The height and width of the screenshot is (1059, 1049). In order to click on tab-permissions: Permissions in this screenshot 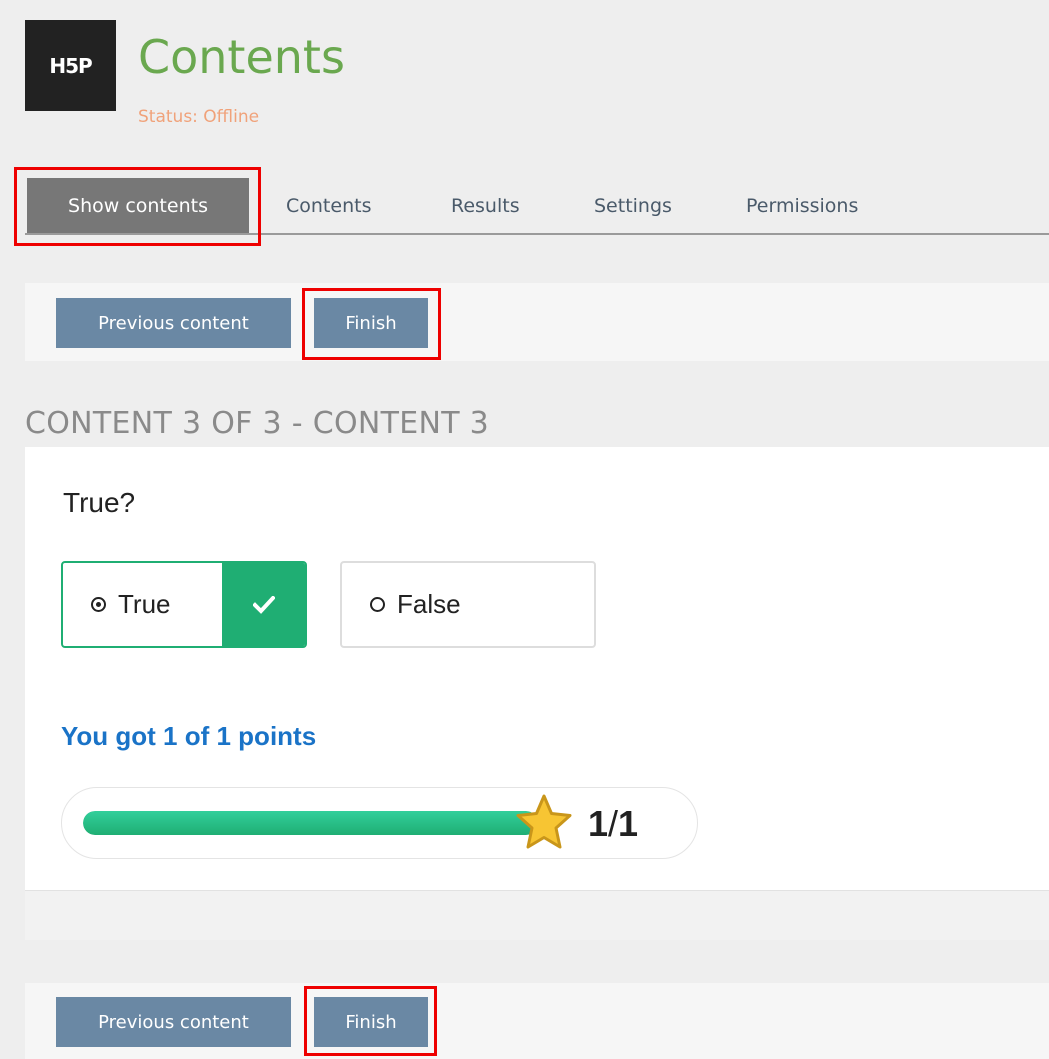, I will do `click(802, 205)`.